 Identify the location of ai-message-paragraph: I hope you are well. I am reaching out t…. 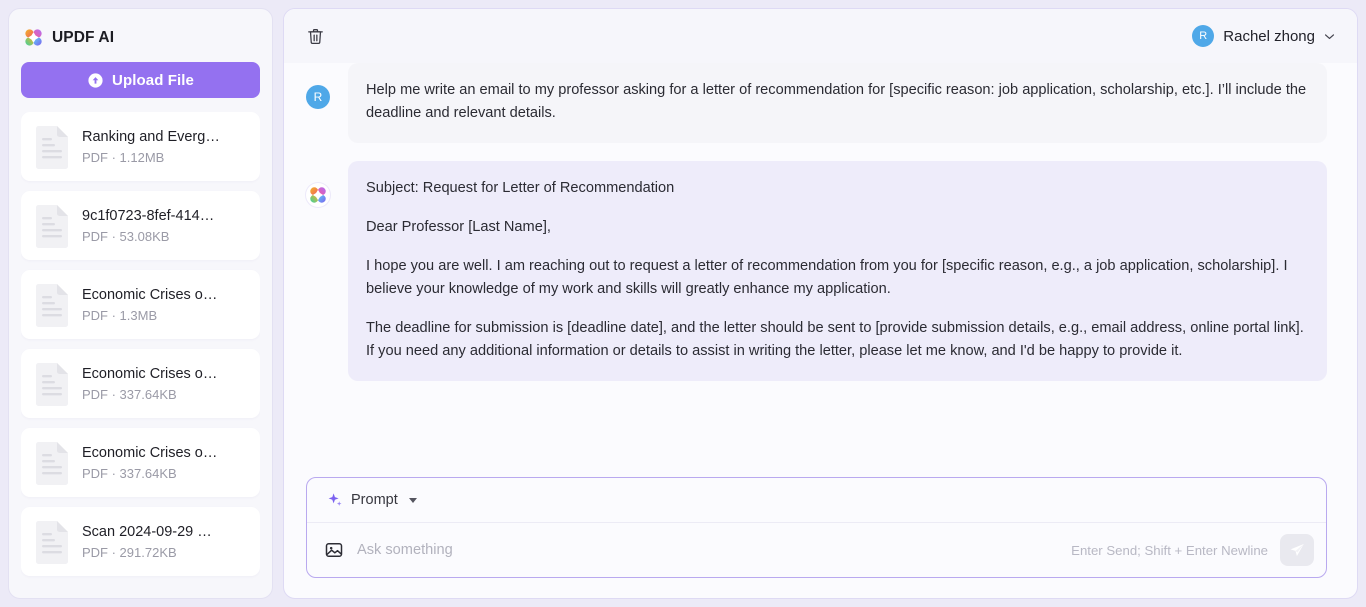
(827, 277).